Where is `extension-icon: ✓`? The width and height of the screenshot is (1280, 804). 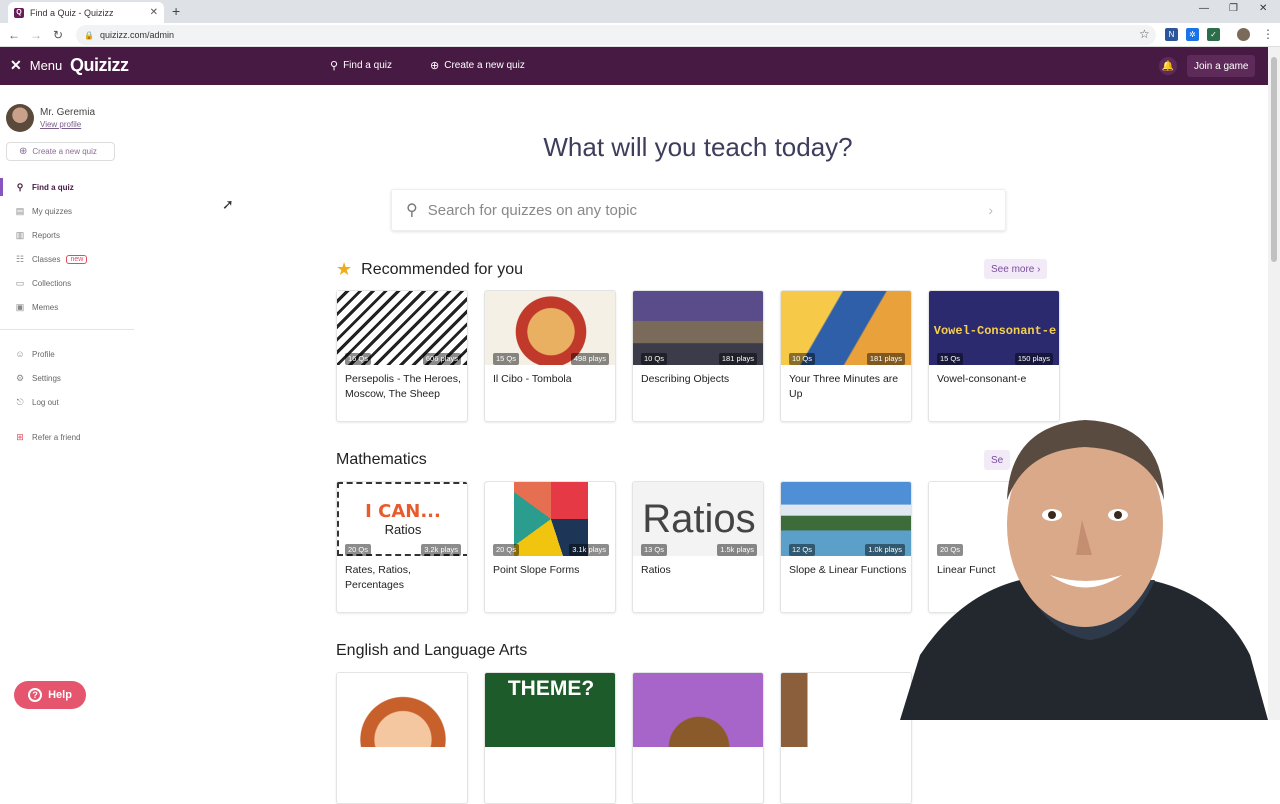 extension-icon: ✓ is located at coordinates (1213, 34).